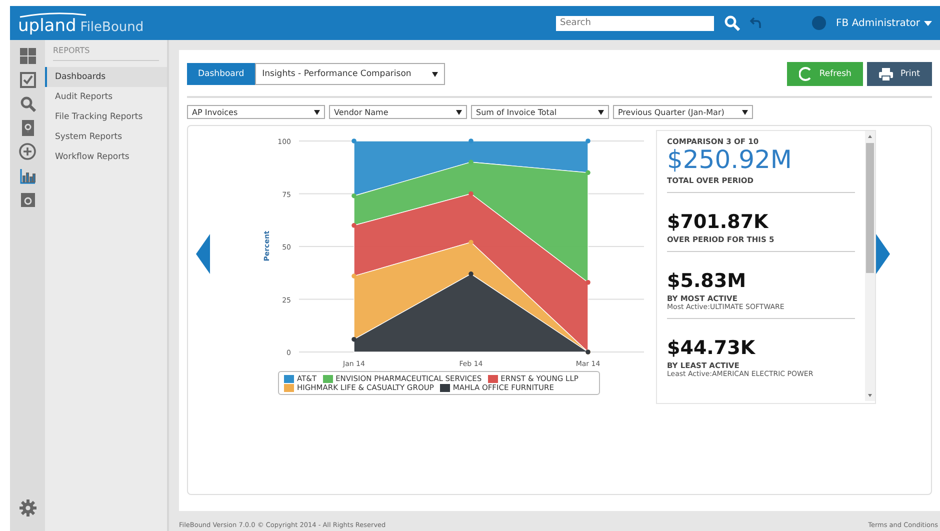 This screenshot has height=531, width=940. I want to click on filter-select: Vendor Name, so click(398, 112).